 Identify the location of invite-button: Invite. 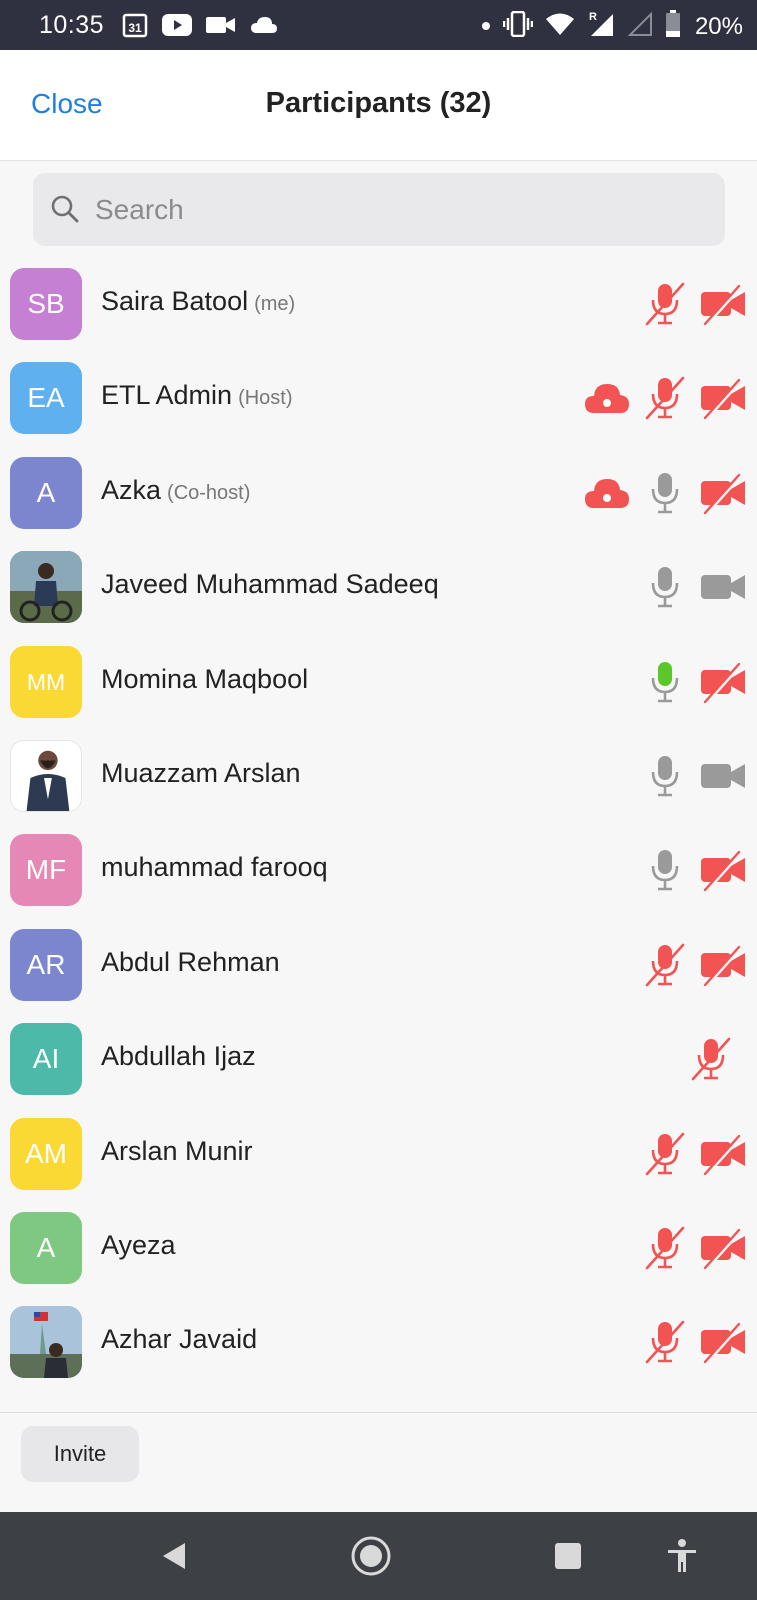
(80, 1454).